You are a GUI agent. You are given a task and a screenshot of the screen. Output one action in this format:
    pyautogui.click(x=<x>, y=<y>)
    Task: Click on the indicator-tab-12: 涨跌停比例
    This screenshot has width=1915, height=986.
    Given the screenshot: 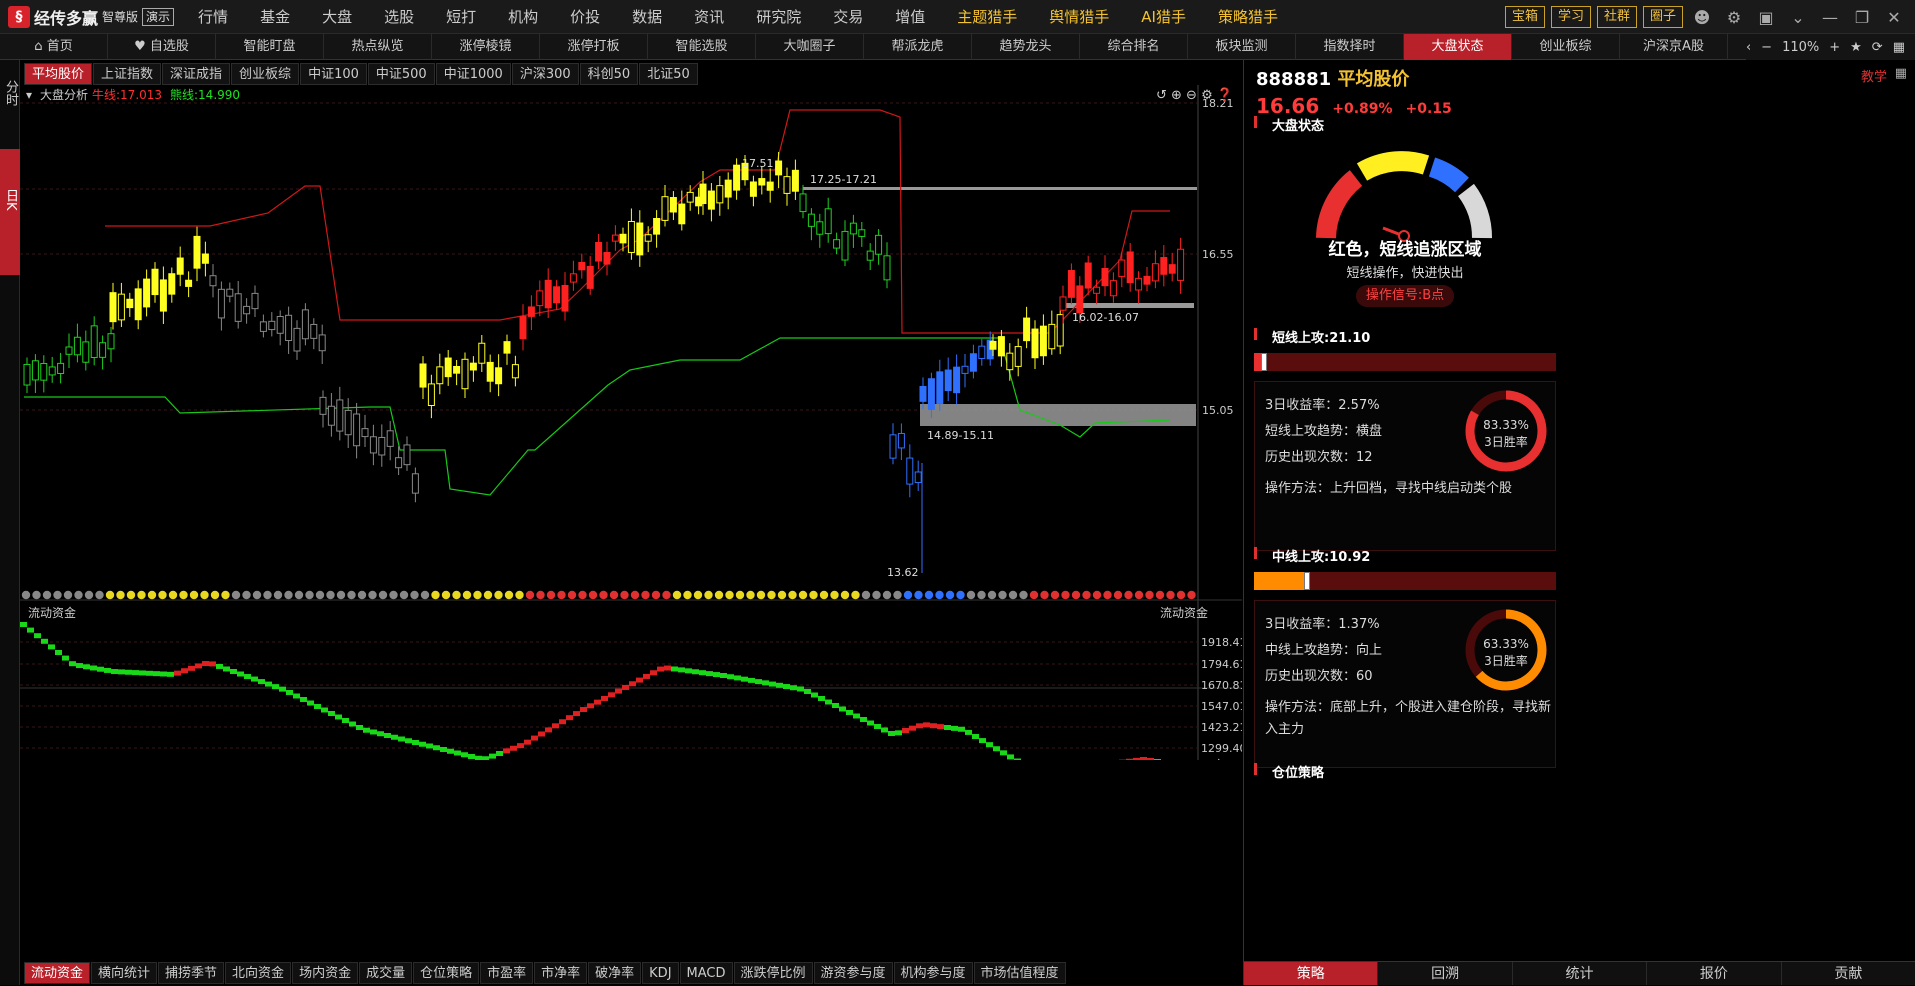 What is the action you would take?
    pyautogui.click(x=773, y=973)
    